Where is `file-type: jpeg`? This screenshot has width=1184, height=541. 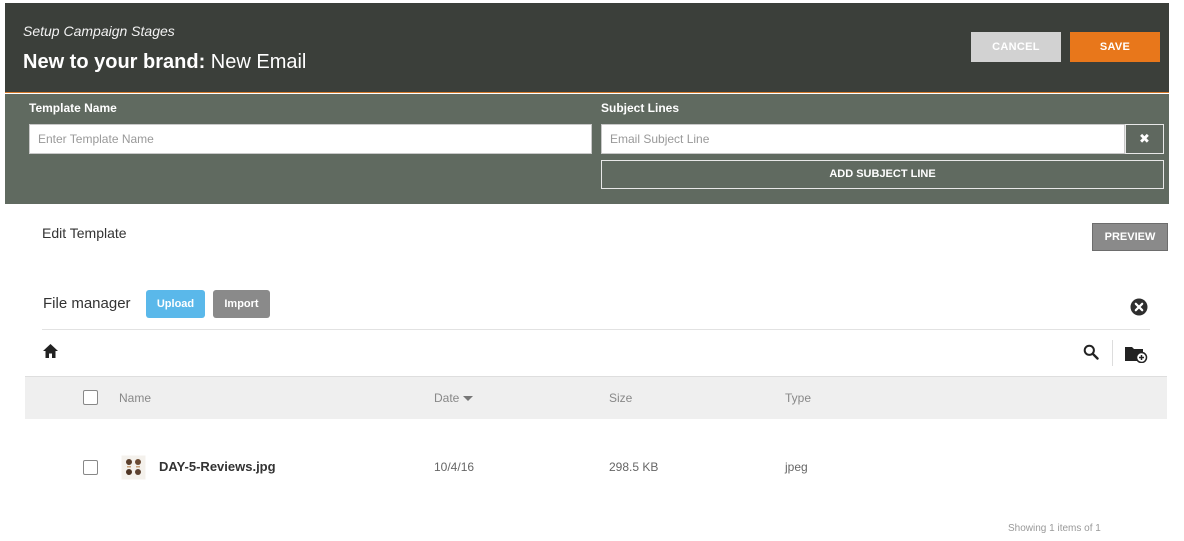 file-type: jpeg is located at coordinates (796, 467).